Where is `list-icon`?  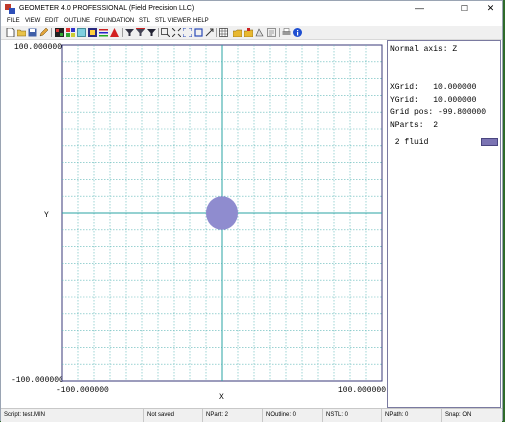
list-icon is located at coordinates (103, 32).